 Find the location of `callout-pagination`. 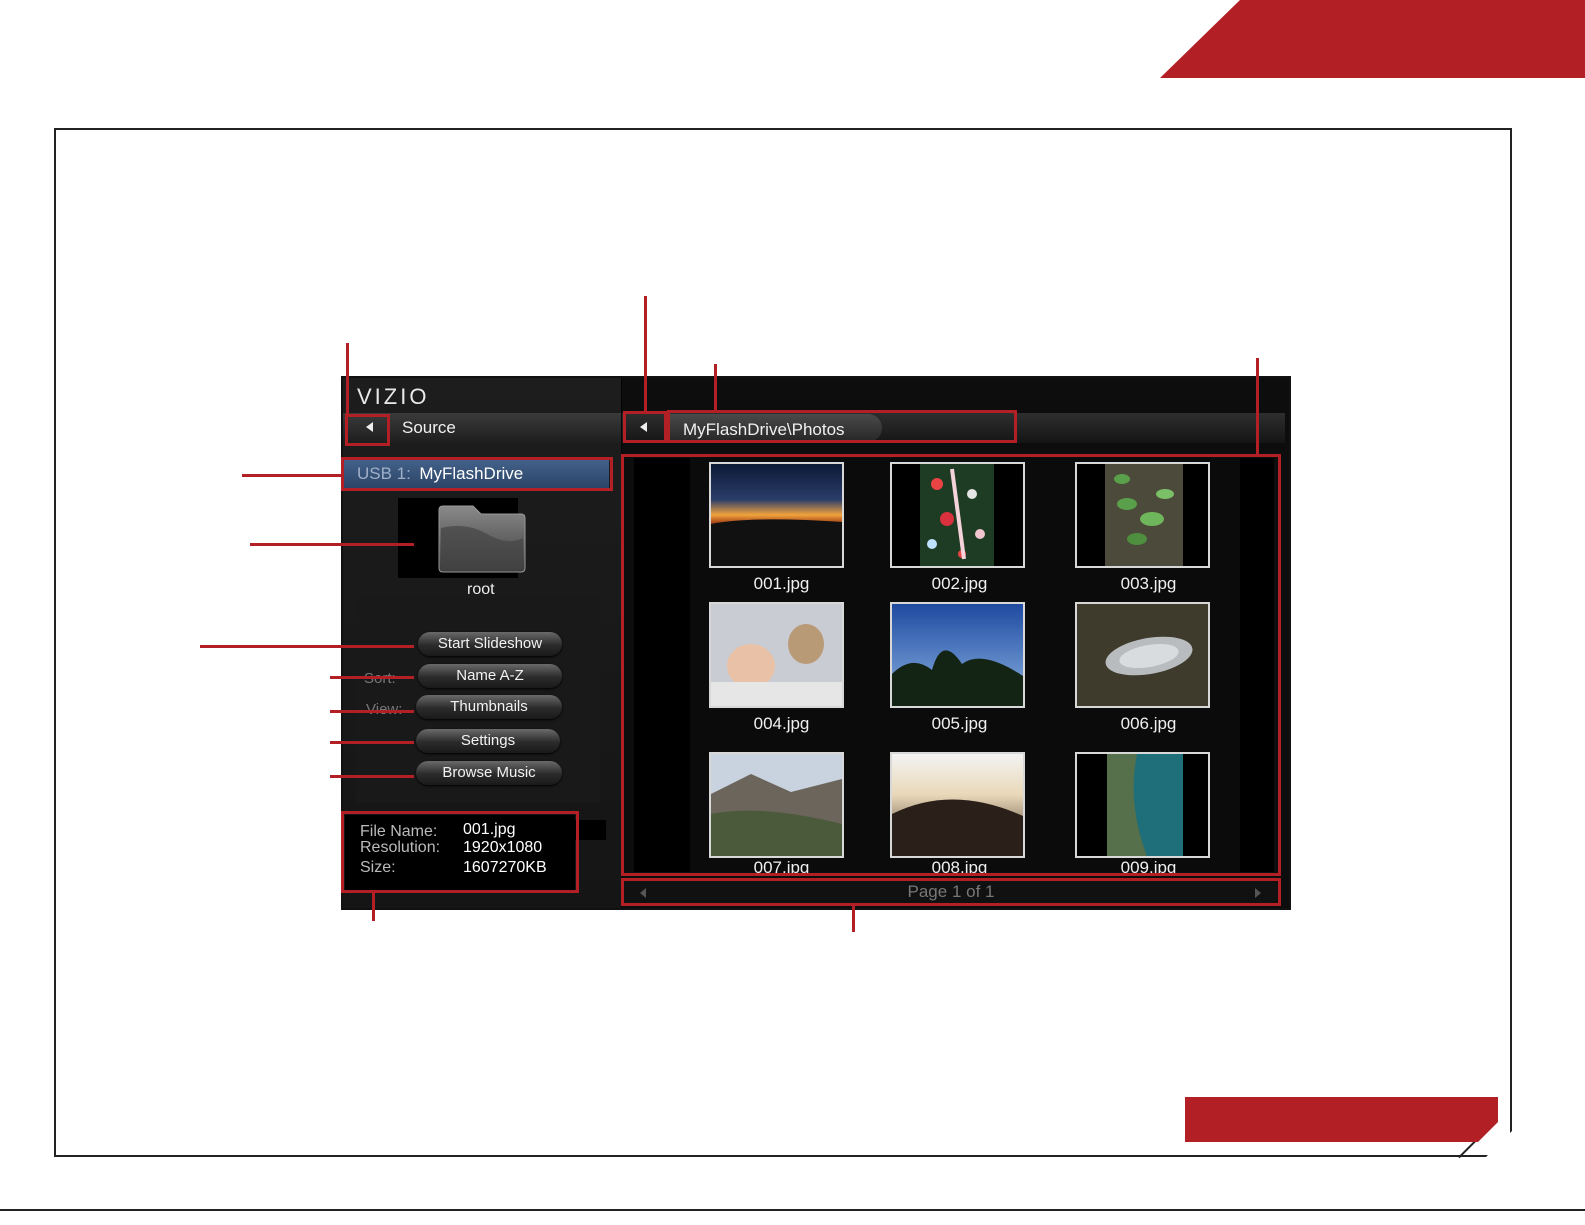

callout-pagination is located at coordinates (951, 892).